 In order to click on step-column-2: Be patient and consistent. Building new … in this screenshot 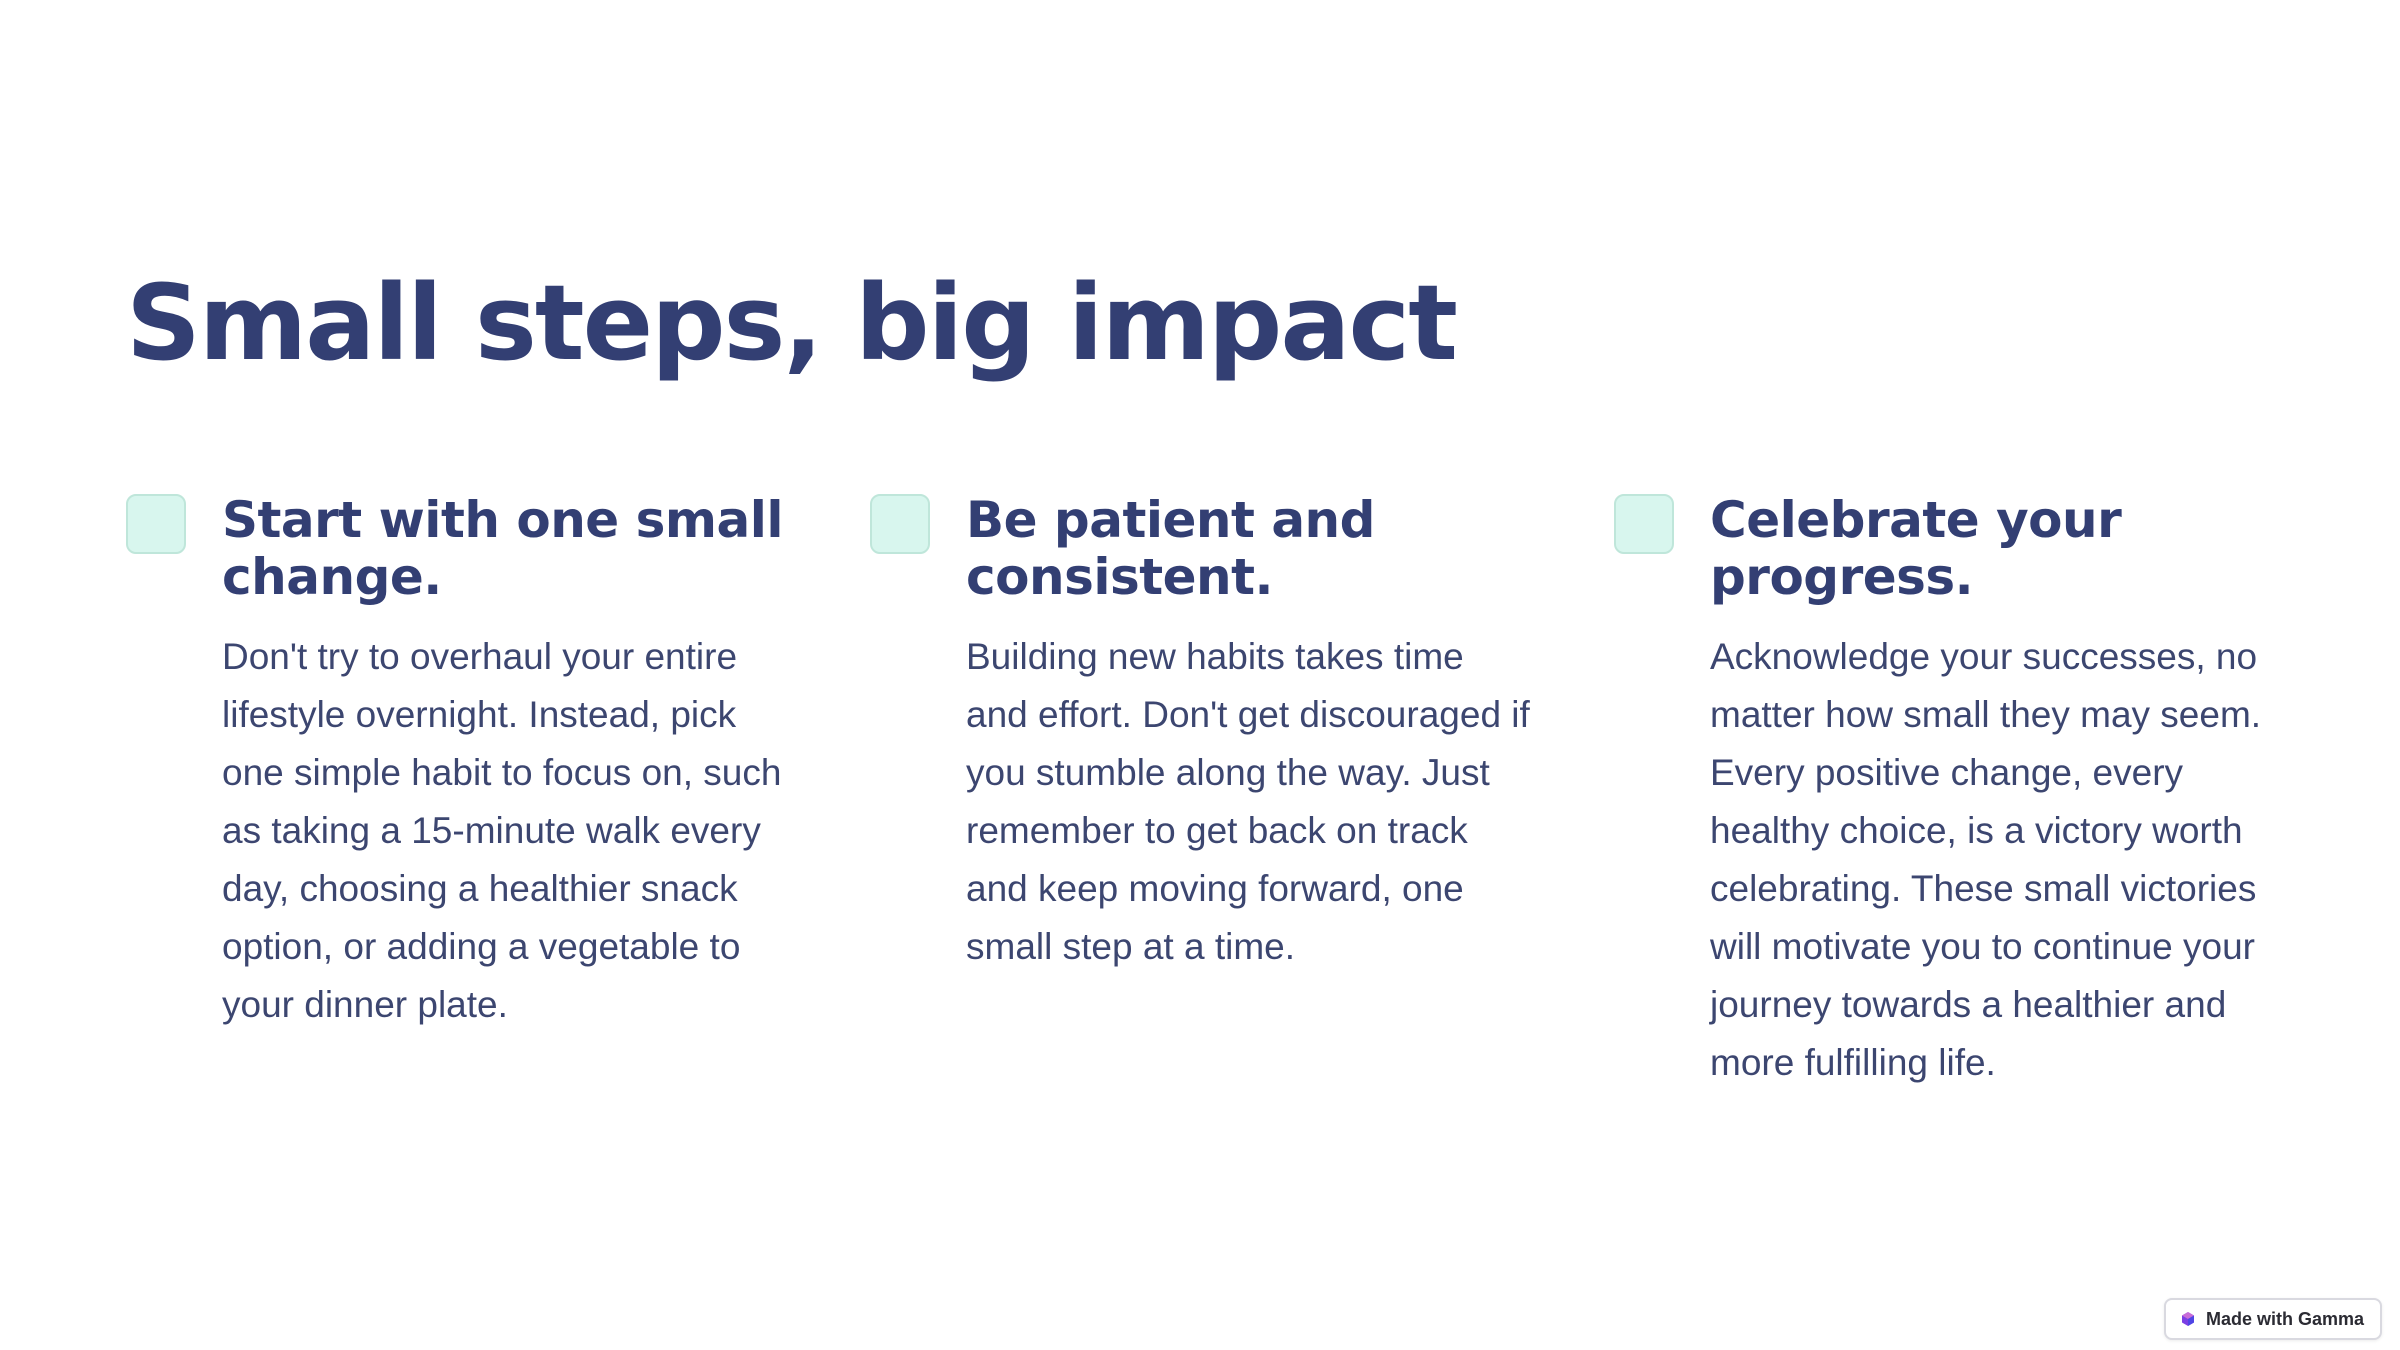, I will do `click(1200, 792)`.